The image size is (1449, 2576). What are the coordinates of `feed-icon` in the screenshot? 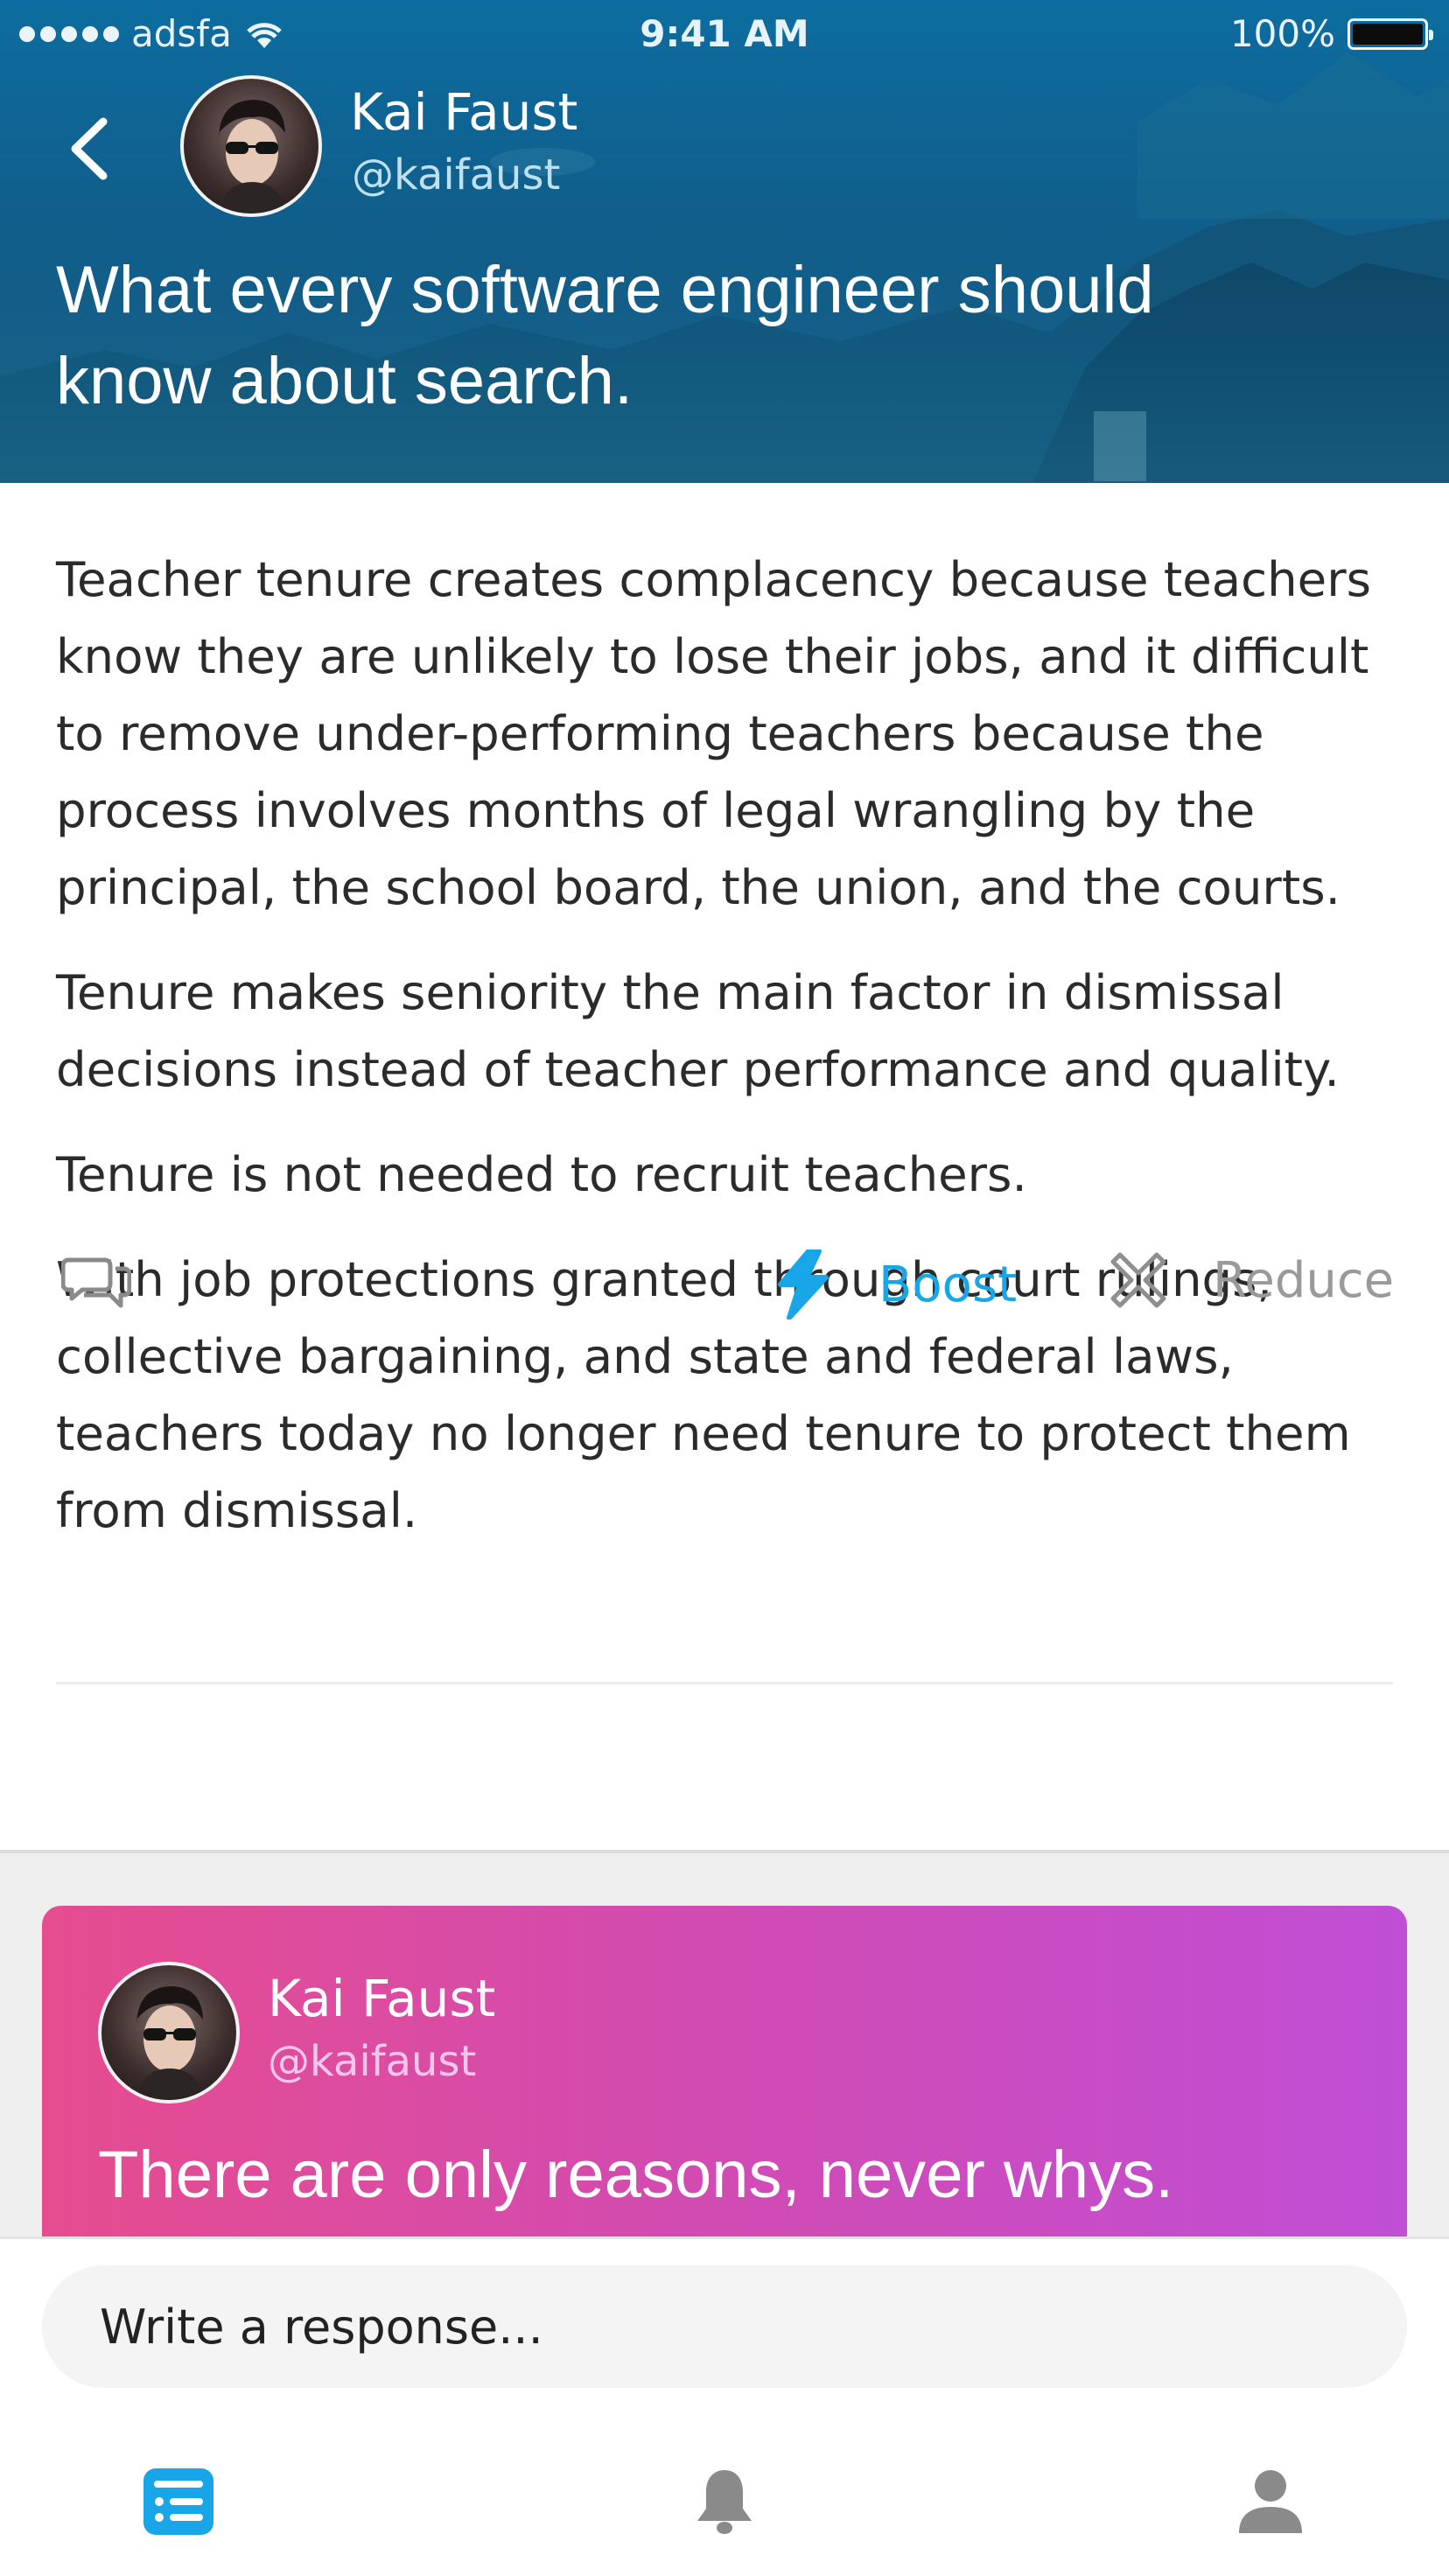 It's located at (179, 2501).